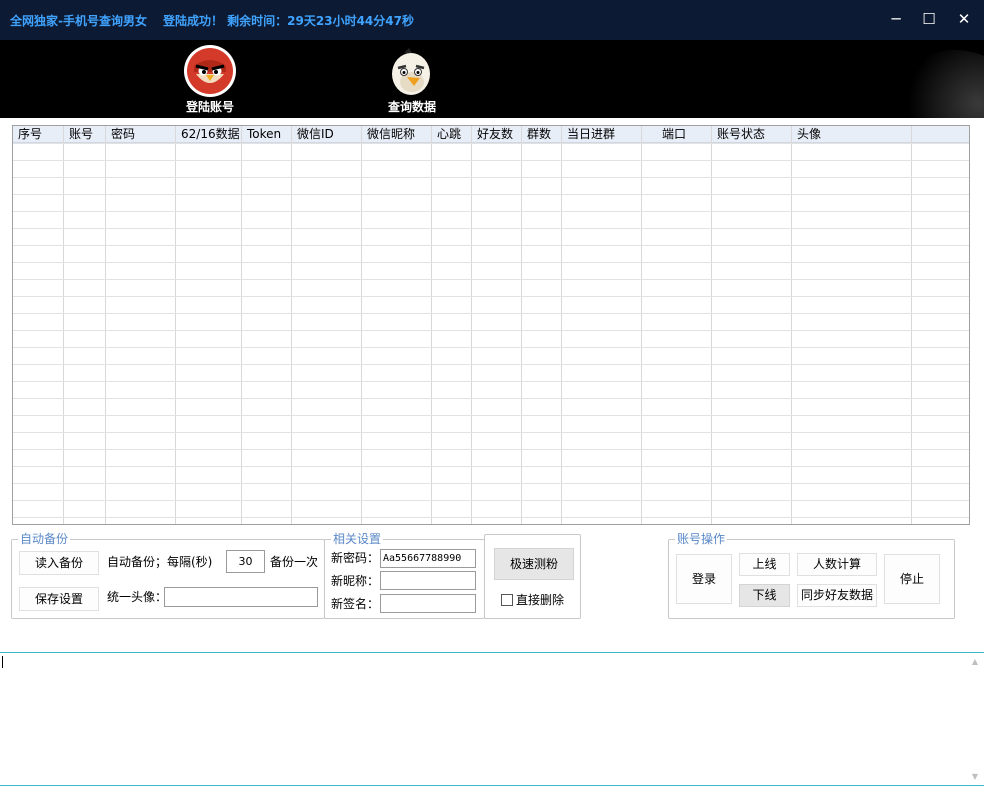  Describe the element at coordinates (837, 564) in the screenshot. I see `count-button: 人数计算` at that location.